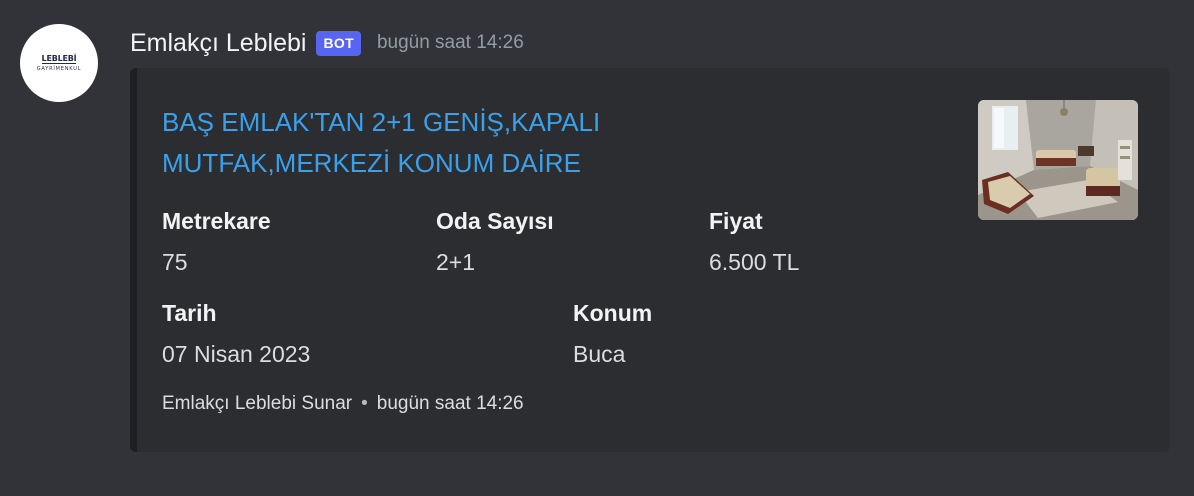 The image size is (1194, 496). I want to click on footer-timestamp: bugün saat 14:26, so click(450, 403).